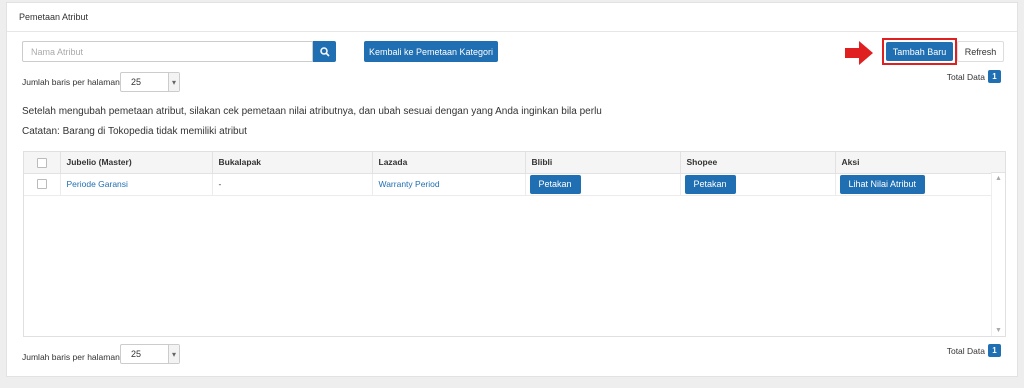 Image resolution: width=1024 pixels, height=388 pixels. I want to click on master-attribute-link: Periode Garansi, so click(97, 184).